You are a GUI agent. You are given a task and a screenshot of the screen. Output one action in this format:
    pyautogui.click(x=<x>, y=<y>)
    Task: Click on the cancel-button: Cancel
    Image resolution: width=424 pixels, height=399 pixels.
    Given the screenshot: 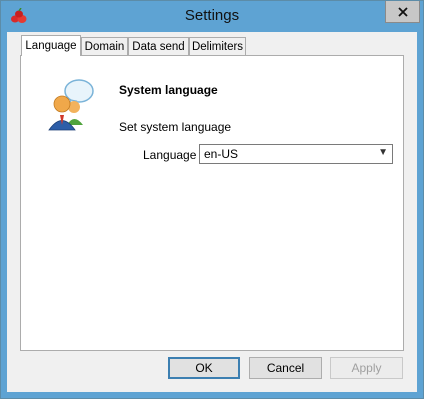 What is the action you would take?
    pyautogui.click(x=285, y=368)
    